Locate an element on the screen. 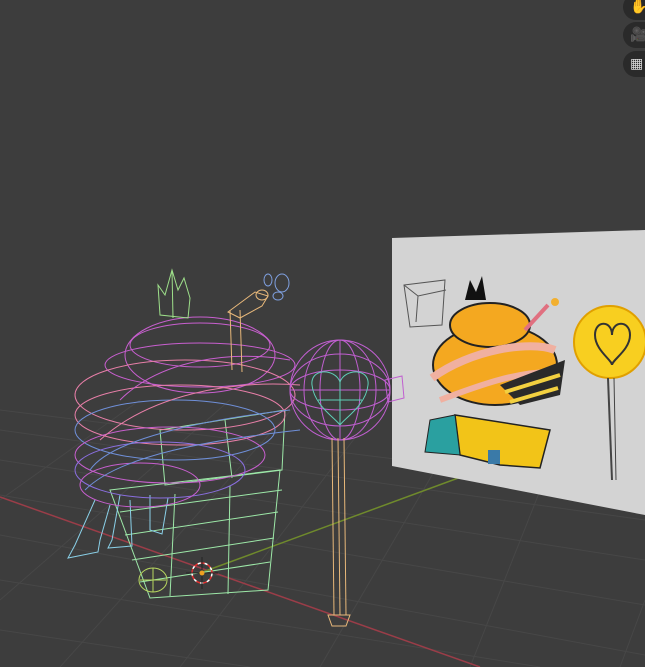 The image size is (645, 667). lollipop-wireframe is located at coordinates (347, 483).